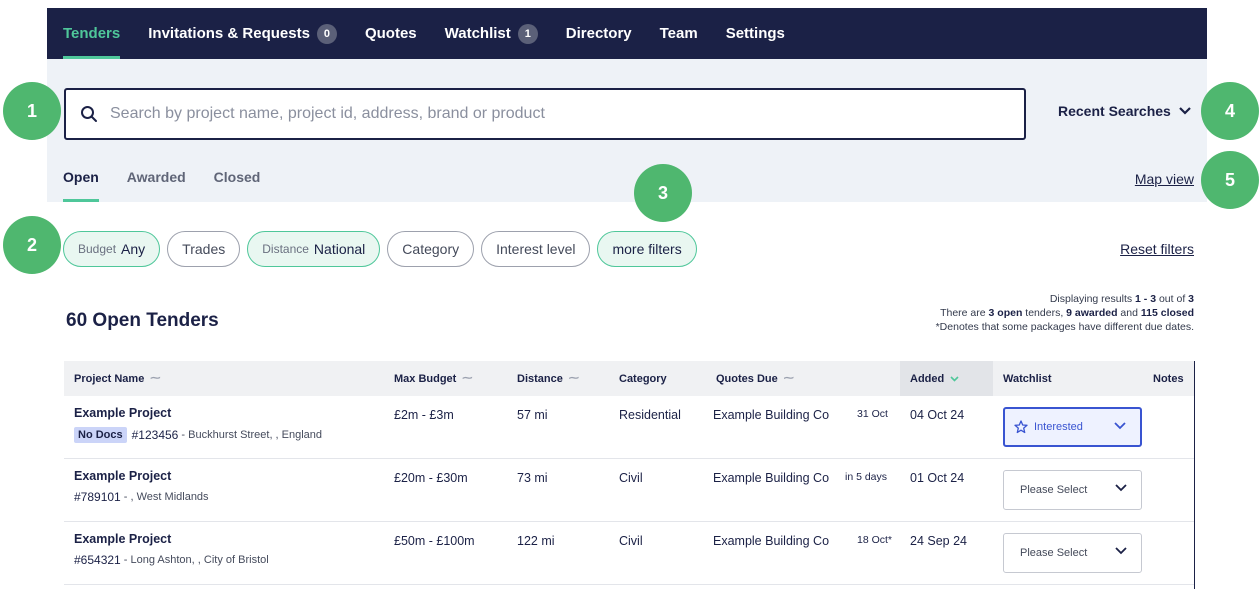  I want to click on header-label: Max Budget, so click(425, 378).